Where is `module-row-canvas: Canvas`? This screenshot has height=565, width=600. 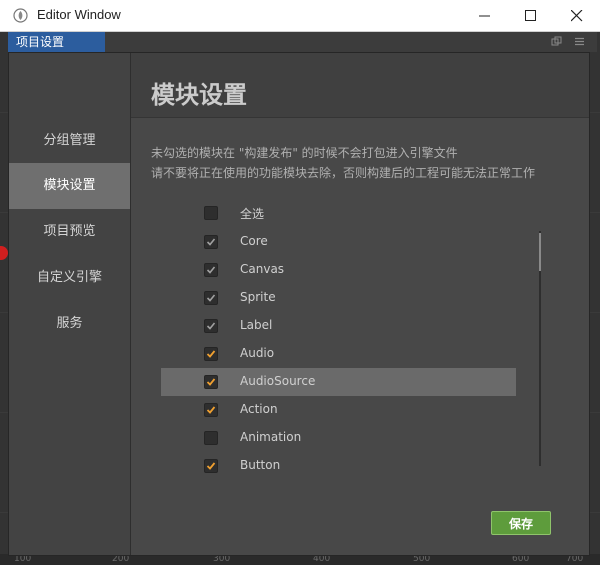 module-row-canvas: Canvas is located at coordinates (338, 270).